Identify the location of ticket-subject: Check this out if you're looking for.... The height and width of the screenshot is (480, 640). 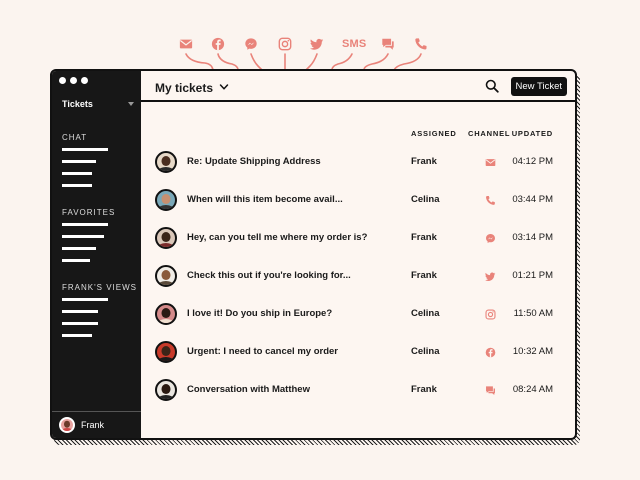
(269, 275).